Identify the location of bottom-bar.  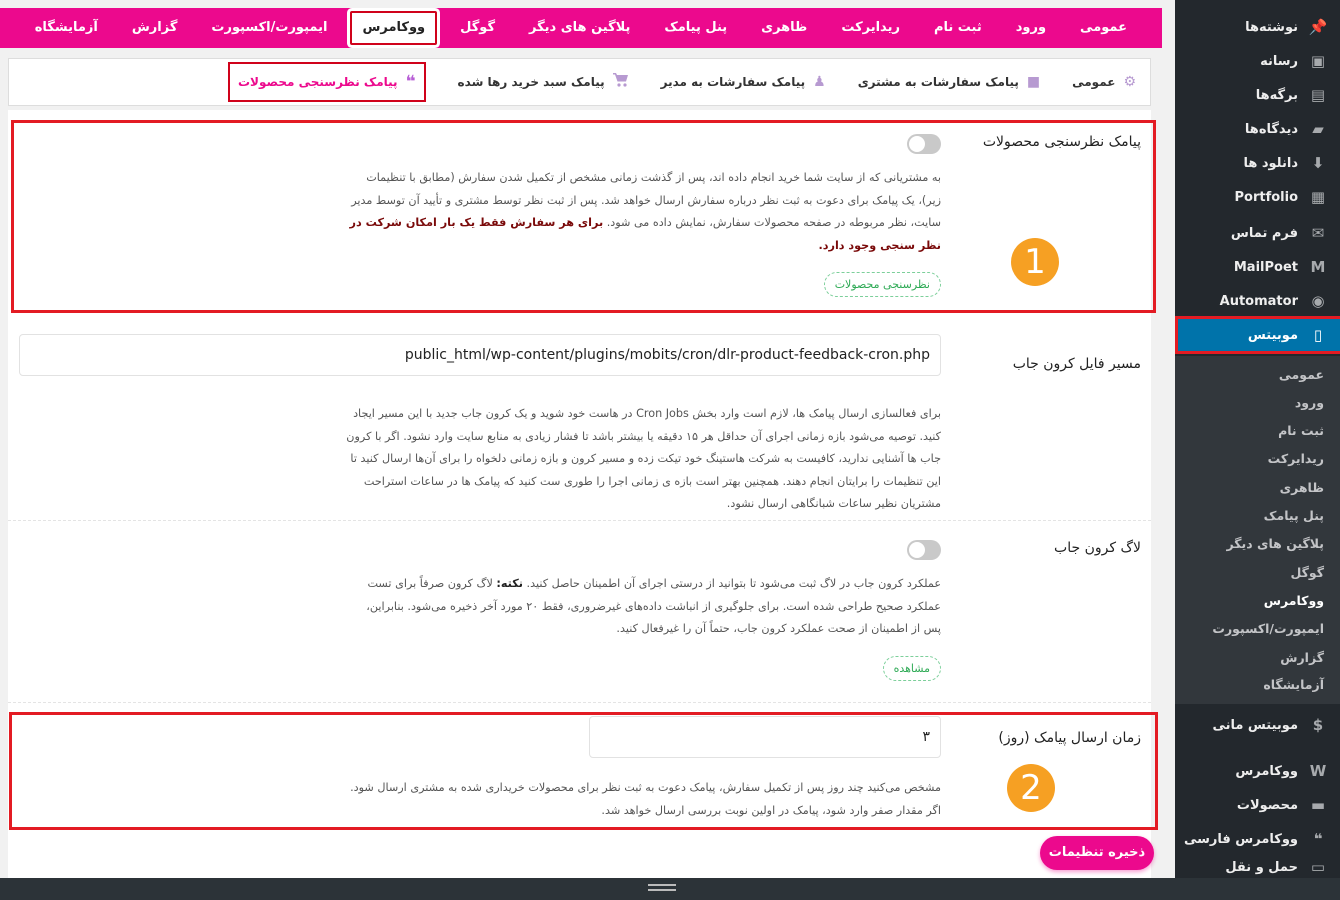
(670, 889).